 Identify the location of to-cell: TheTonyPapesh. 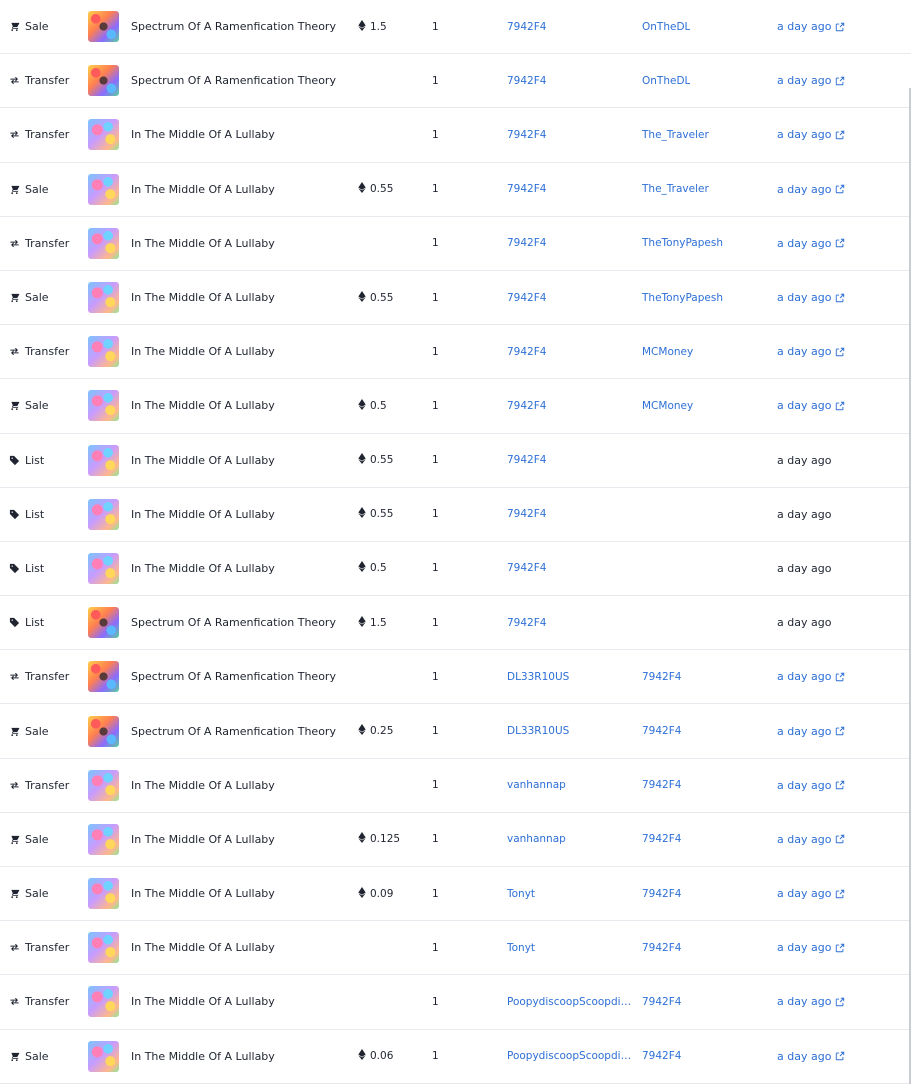
(706, 297).